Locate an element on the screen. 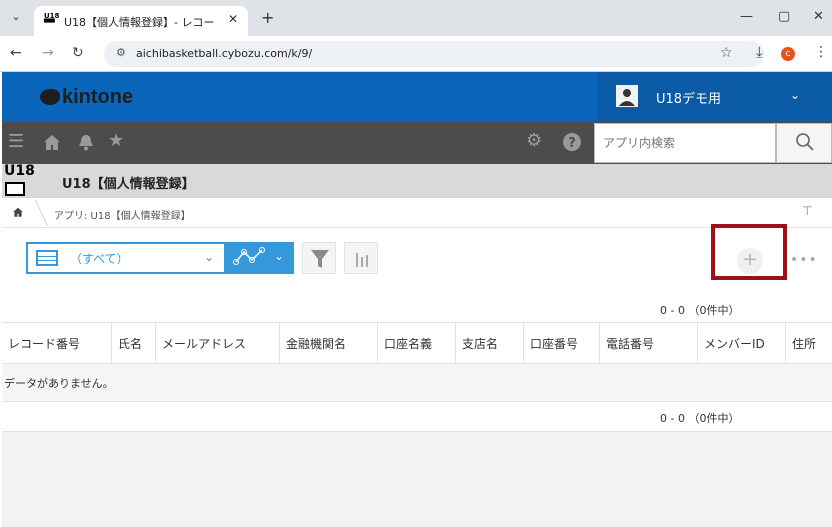 Image resolution: width=832 pixels, height=527 pixels. browser-menu-icon: ⋮ is located at coordinates (821, 52).